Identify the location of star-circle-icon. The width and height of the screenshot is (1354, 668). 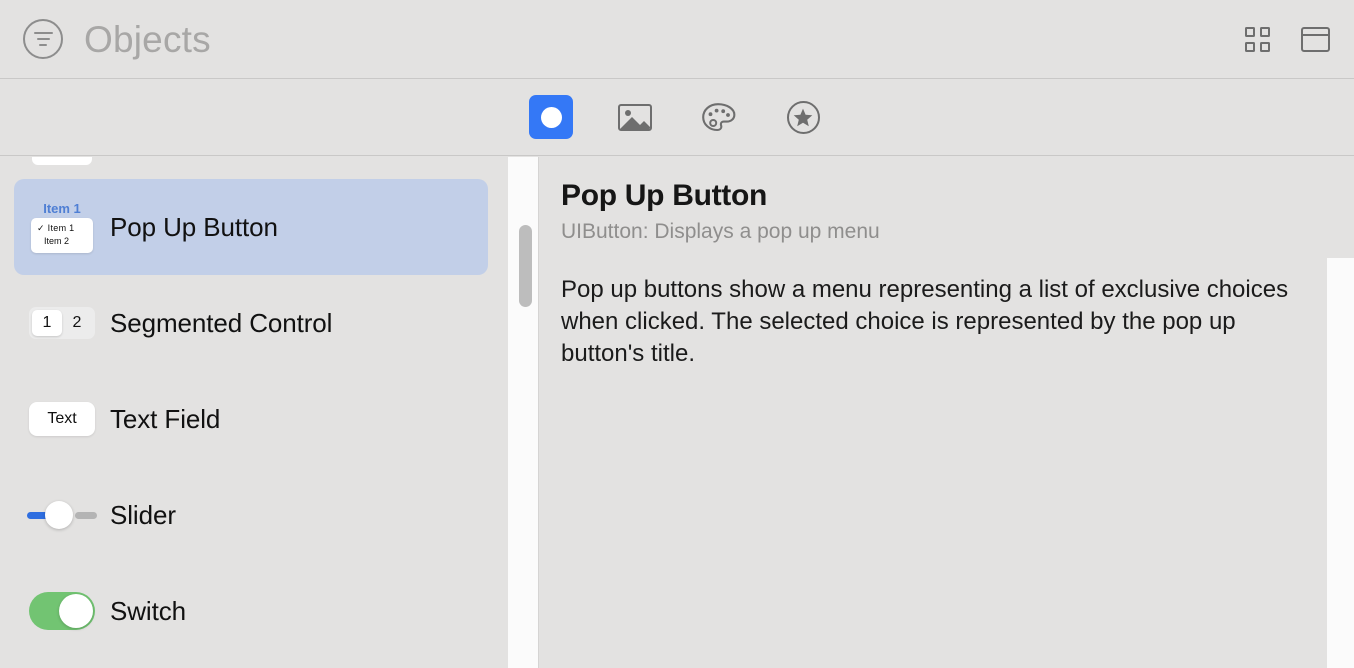
(803, 117).